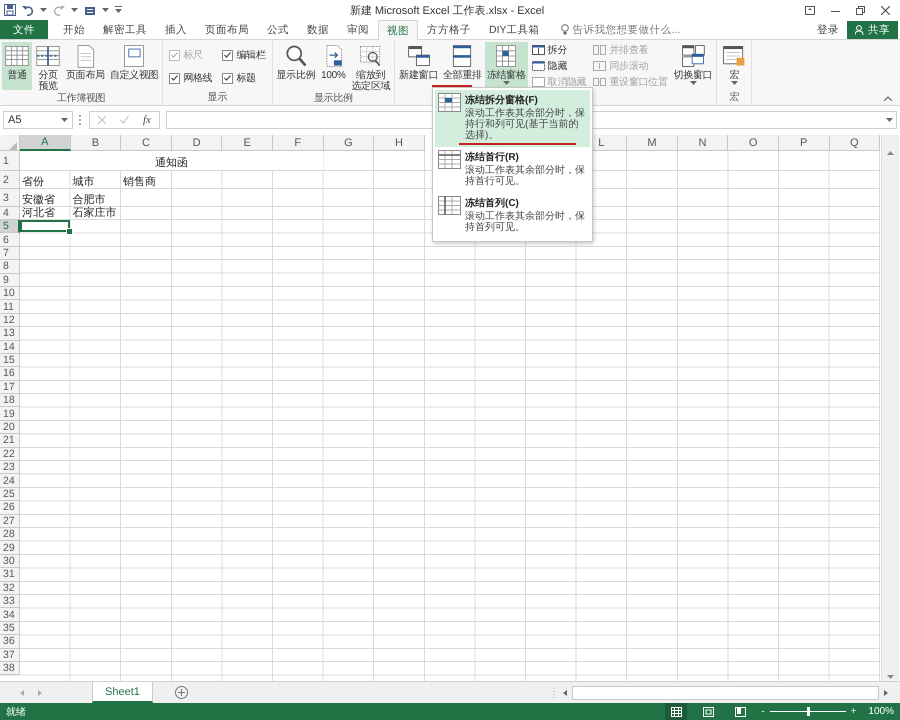  I want to click on ribbon-tab: DIY工具箱, so click(514, 29).